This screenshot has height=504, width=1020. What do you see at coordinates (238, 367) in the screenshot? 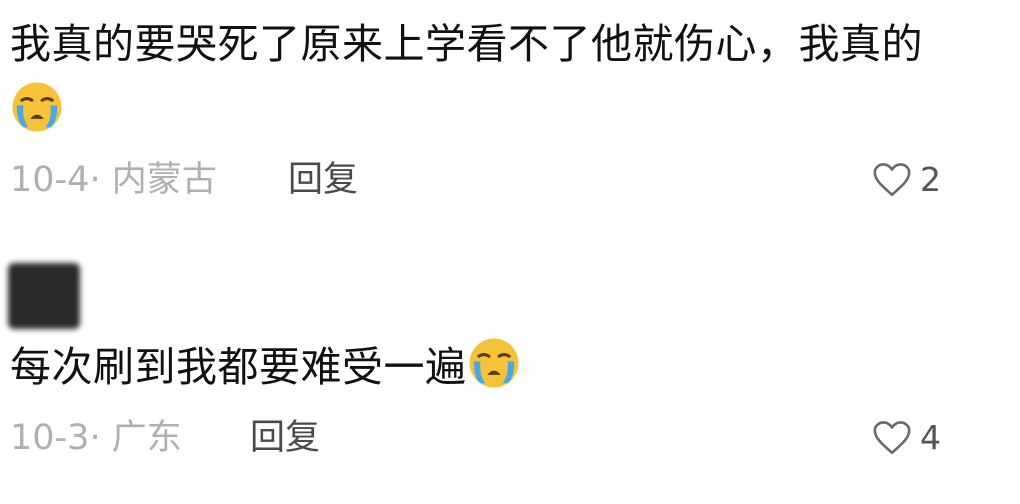
I see `comment-2-text-body: 每次刷到我都要难受一遍` at bounding box center [238, 367].